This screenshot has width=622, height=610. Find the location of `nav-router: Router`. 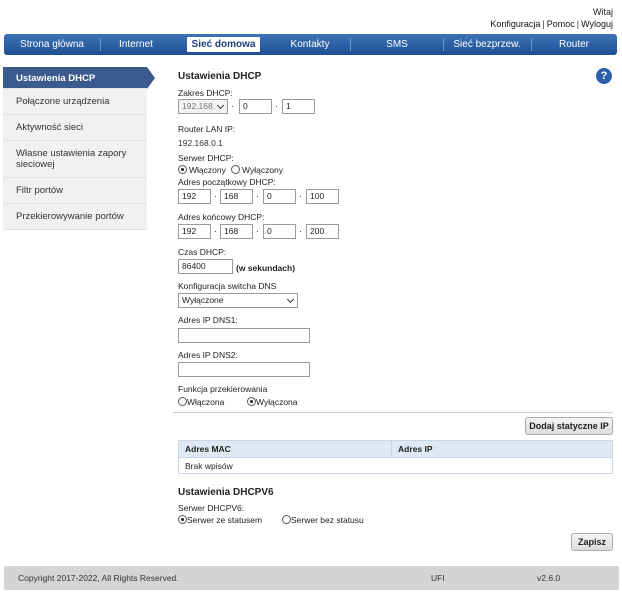

nav-router: Router is located at coordinates (574, 44).